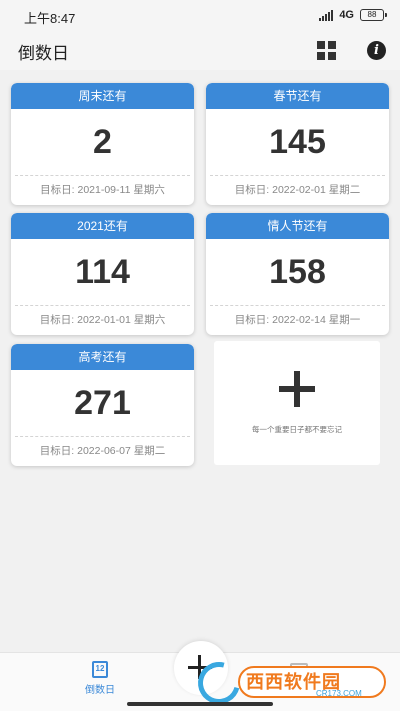 The height and width of the screenshot is (711, 400). Describe the element at coordinates (200, 15) in the screenshot. I see `status-bar: 上午8:47 4G 88` at that location.